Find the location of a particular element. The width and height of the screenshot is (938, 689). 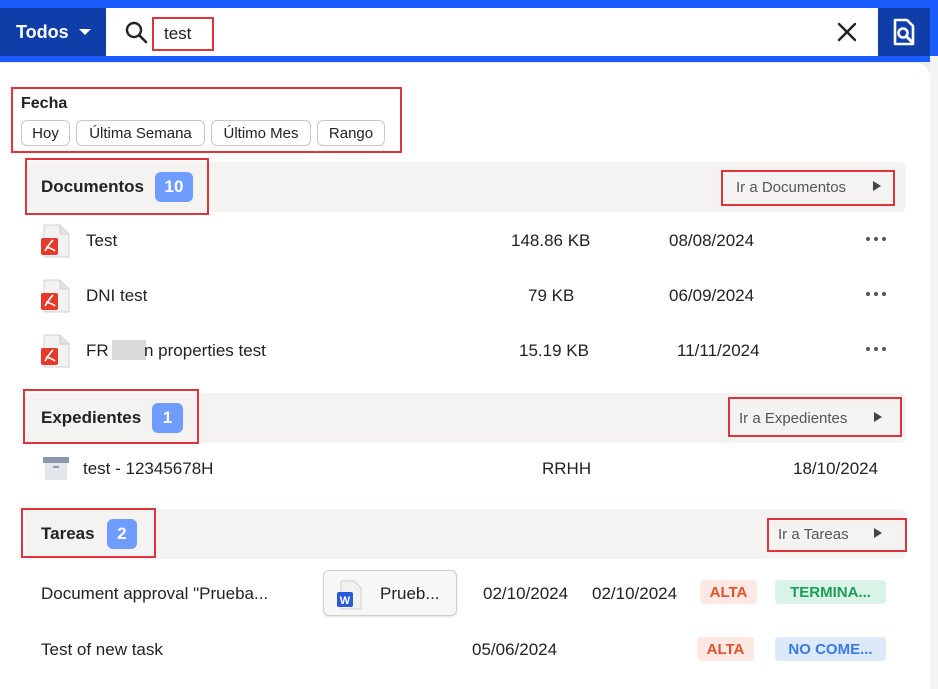

document-date: 06/09/2024 is located at coordinates (712, 295).